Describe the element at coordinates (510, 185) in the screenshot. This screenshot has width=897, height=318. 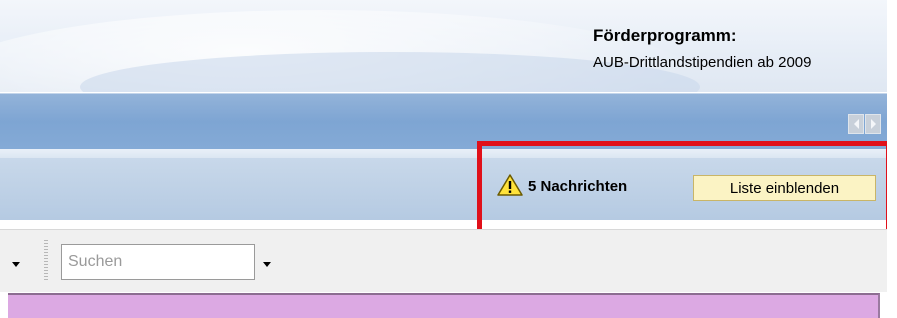
I see `warning-icon` at that location.